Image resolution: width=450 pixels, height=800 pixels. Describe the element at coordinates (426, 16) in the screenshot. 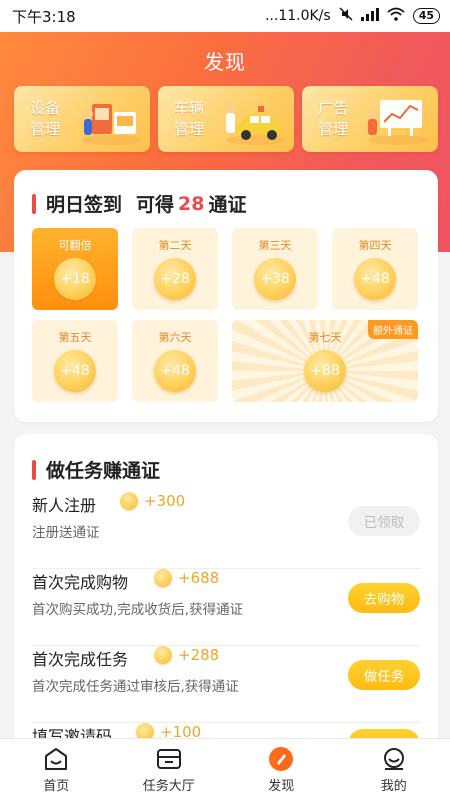

I see `battery-indicator: 45` at that location.